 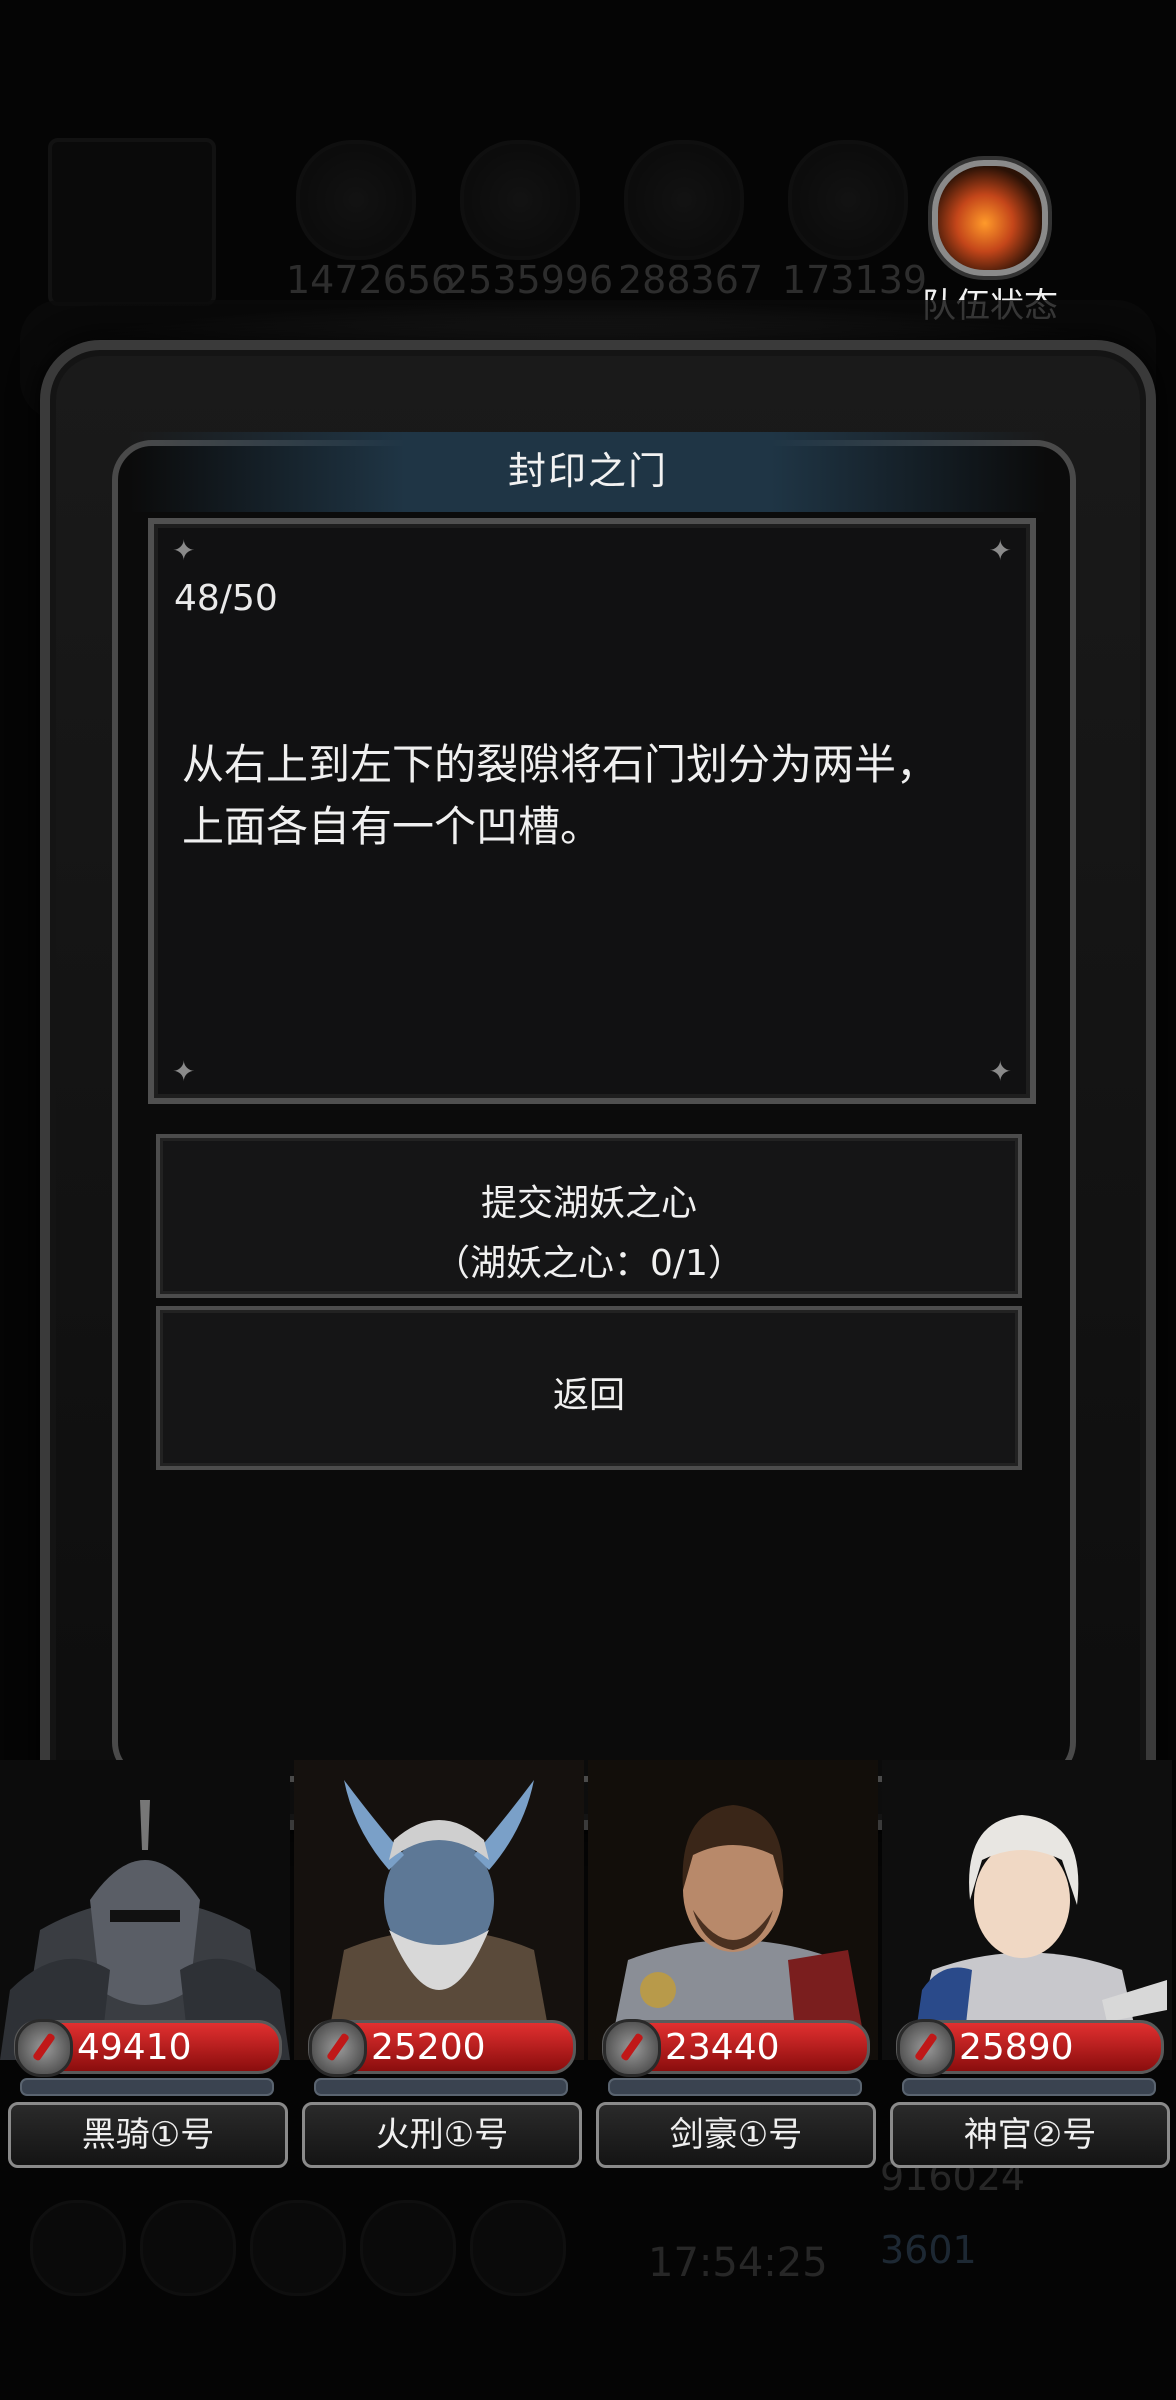 What do you see at coordinates (134, 2047) in the screenshot?
I see `hp-value: 49410` at bounding box center [134, 2047].